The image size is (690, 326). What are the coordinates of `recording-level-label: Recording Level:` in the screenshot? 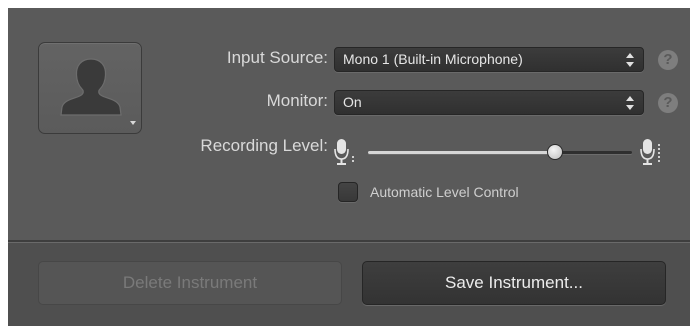 It's located at (264, 145).